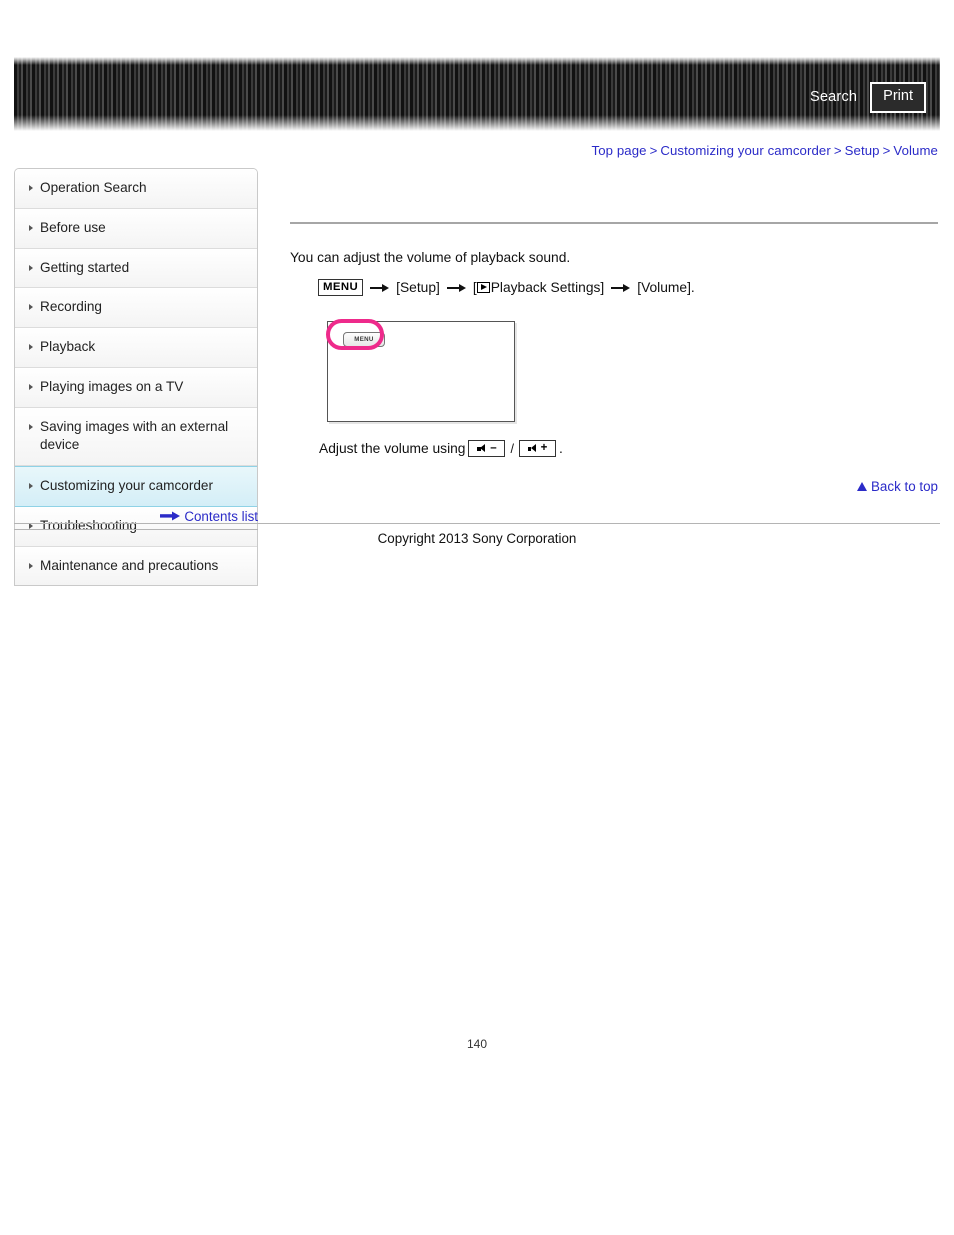 This screenshot has width=954, height=1235. Describe the element at coordinates (112, 386) in the screenshot. I see `sidebar-item-label: Playing images on a TV` at that location.